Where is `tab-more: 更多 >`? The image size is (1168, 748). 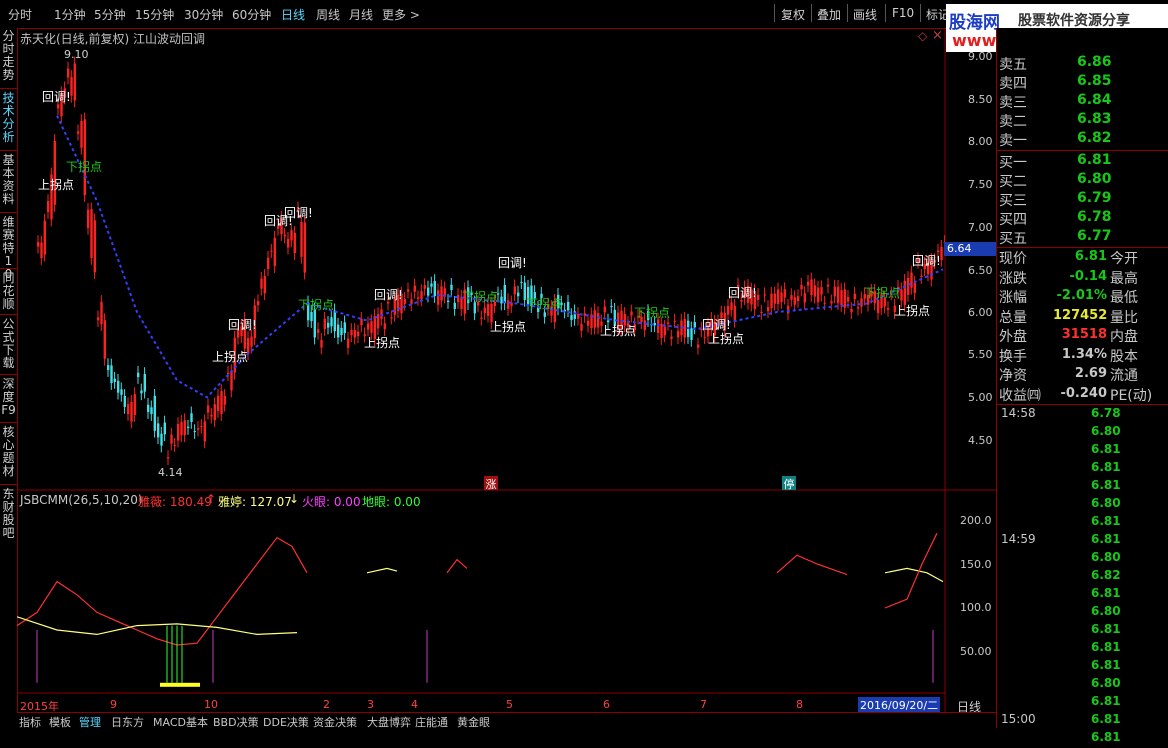
tab-more: 更多 > is located at coordinates (401, 14).